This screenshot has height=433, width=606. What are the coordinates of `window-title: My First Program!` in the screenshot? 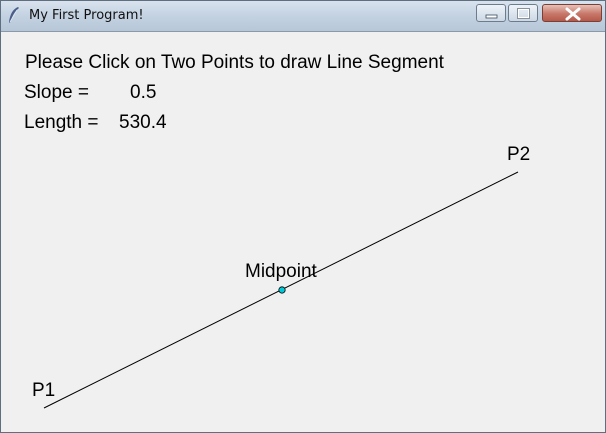 It's located at (86, 15).